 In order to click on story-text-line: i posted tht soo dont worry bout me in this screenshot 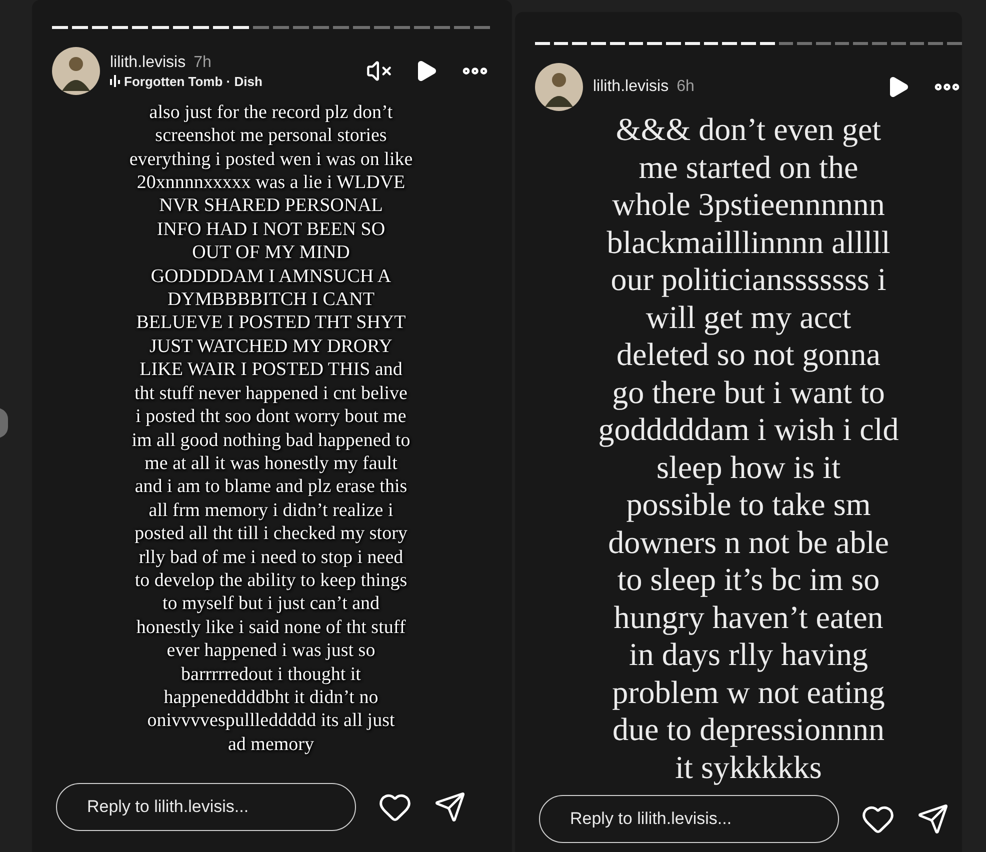, I will do `click(271, 416)`.